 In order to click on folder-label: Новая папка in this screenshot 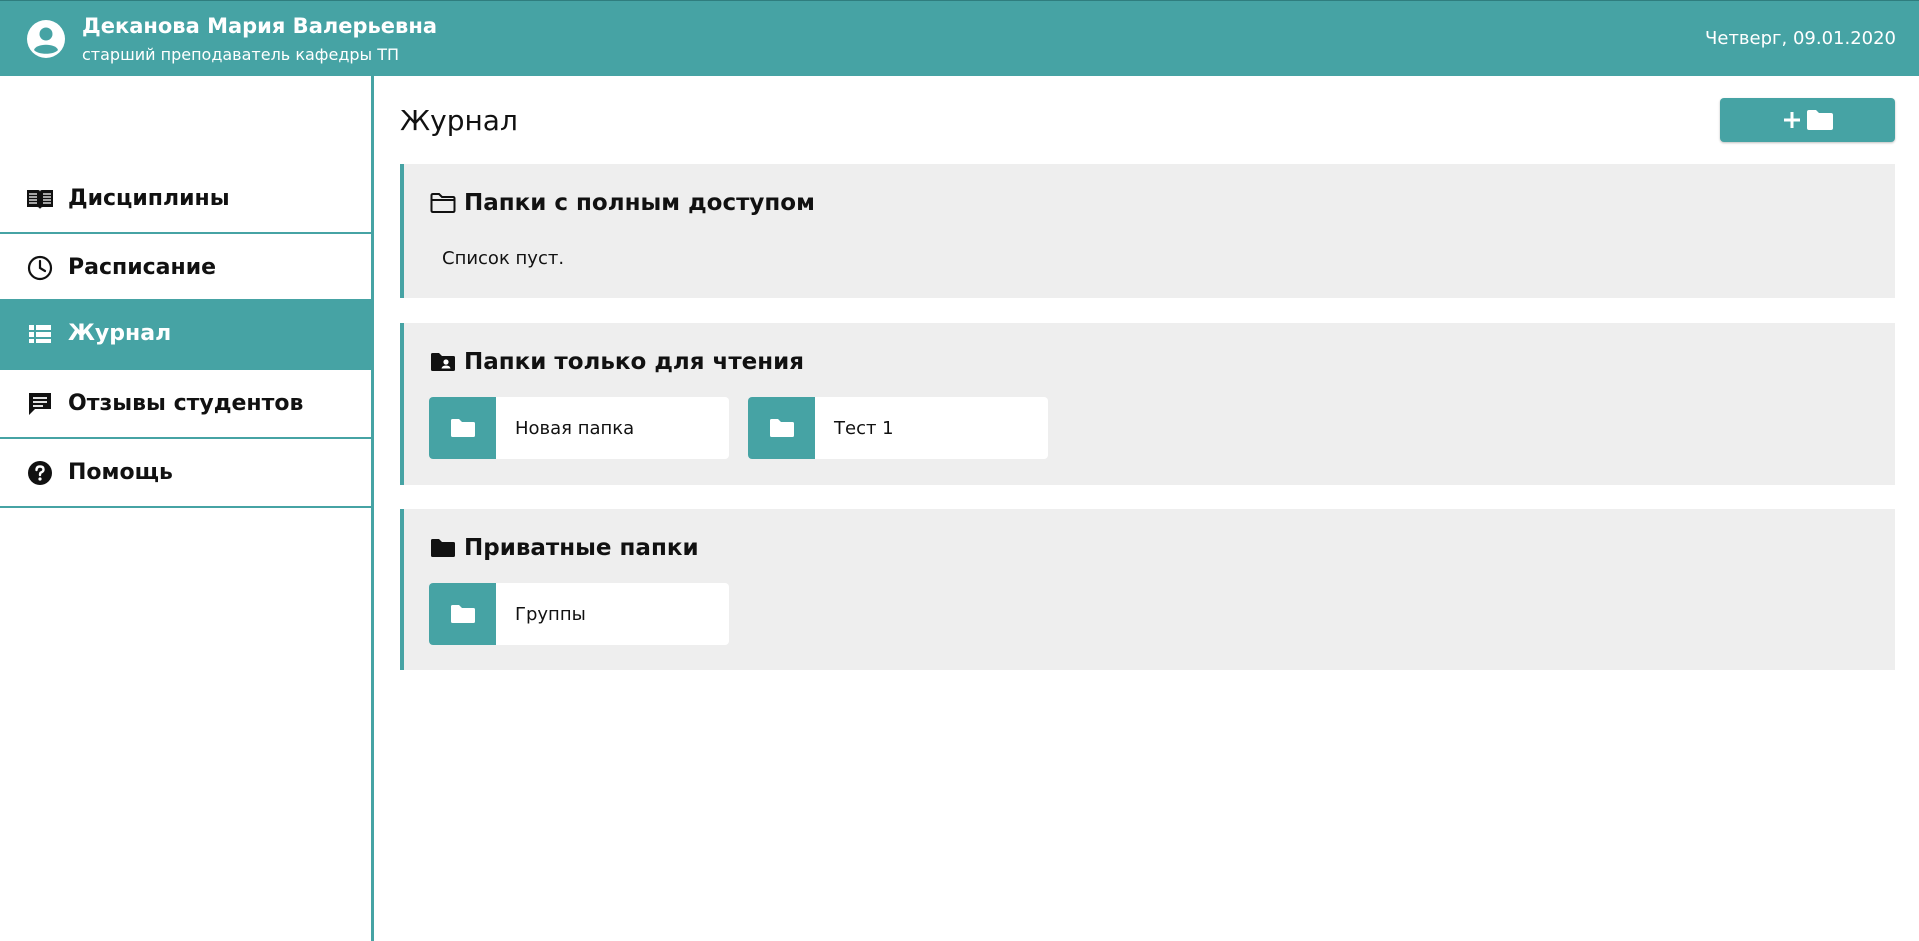, I will do `click(575, 428)`.